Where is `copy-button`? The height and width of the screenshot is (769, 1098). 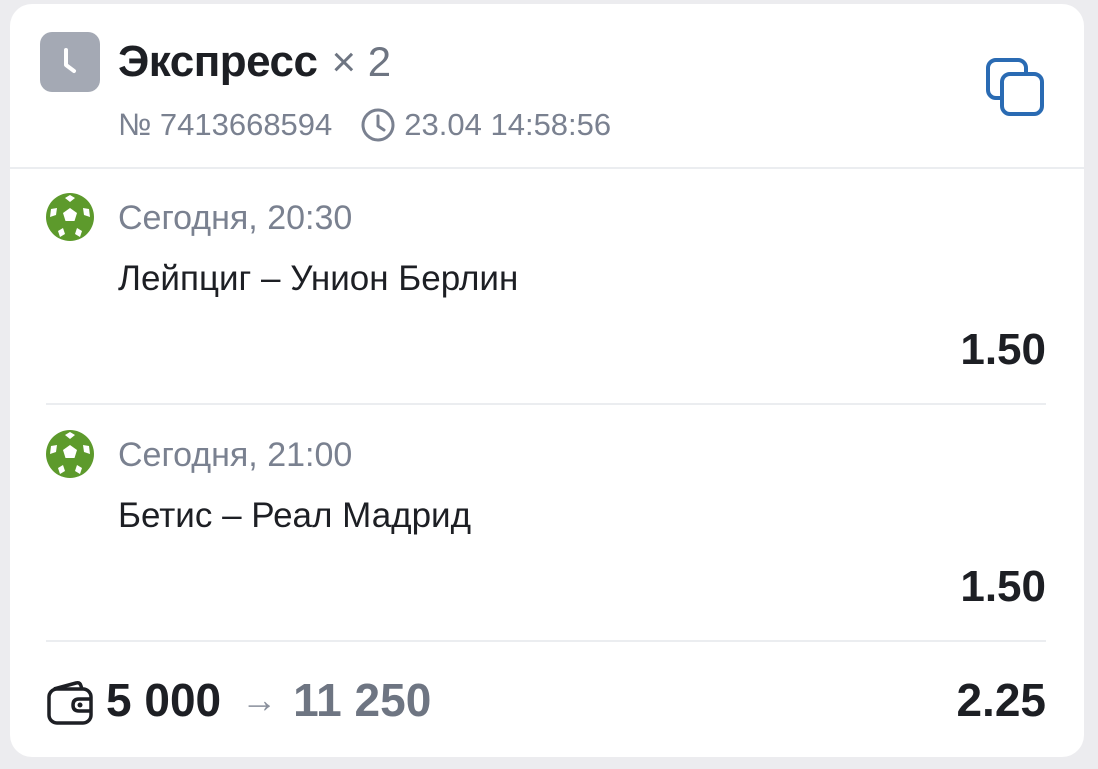
copy-button is located at coordinates (1015, 87).